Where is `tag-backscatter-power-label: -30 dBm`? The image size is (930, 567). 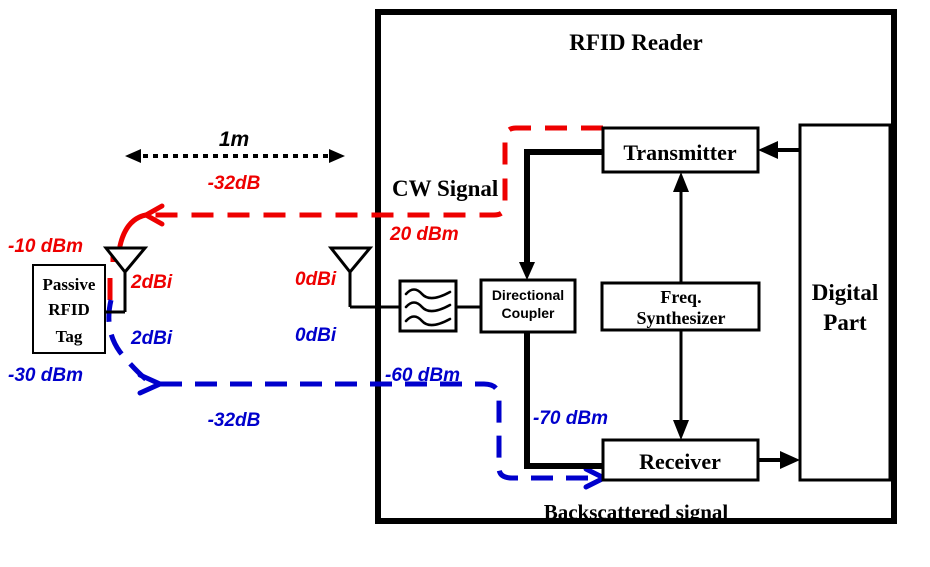 tag-backscatter-power-label: -30 dBm is located at coordinates (45, 375).